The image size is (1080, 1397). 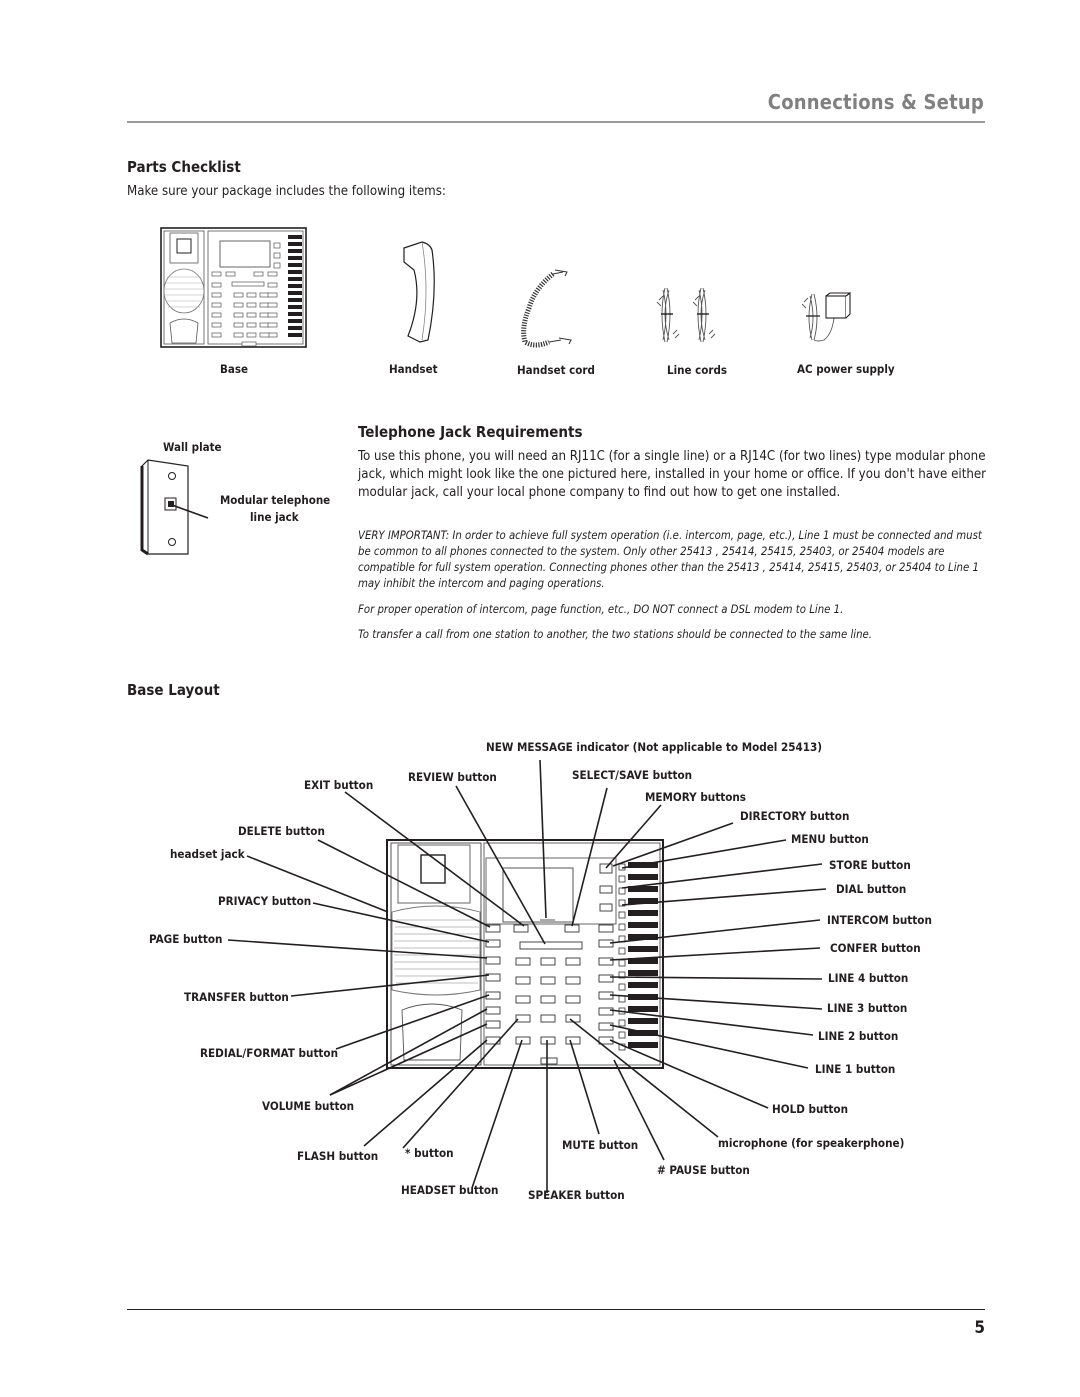 What do you see at coordinates (696, 797) in the screenshot?
I see `callout-memory: MEMORY buttons` at bounding box center [696, 797].